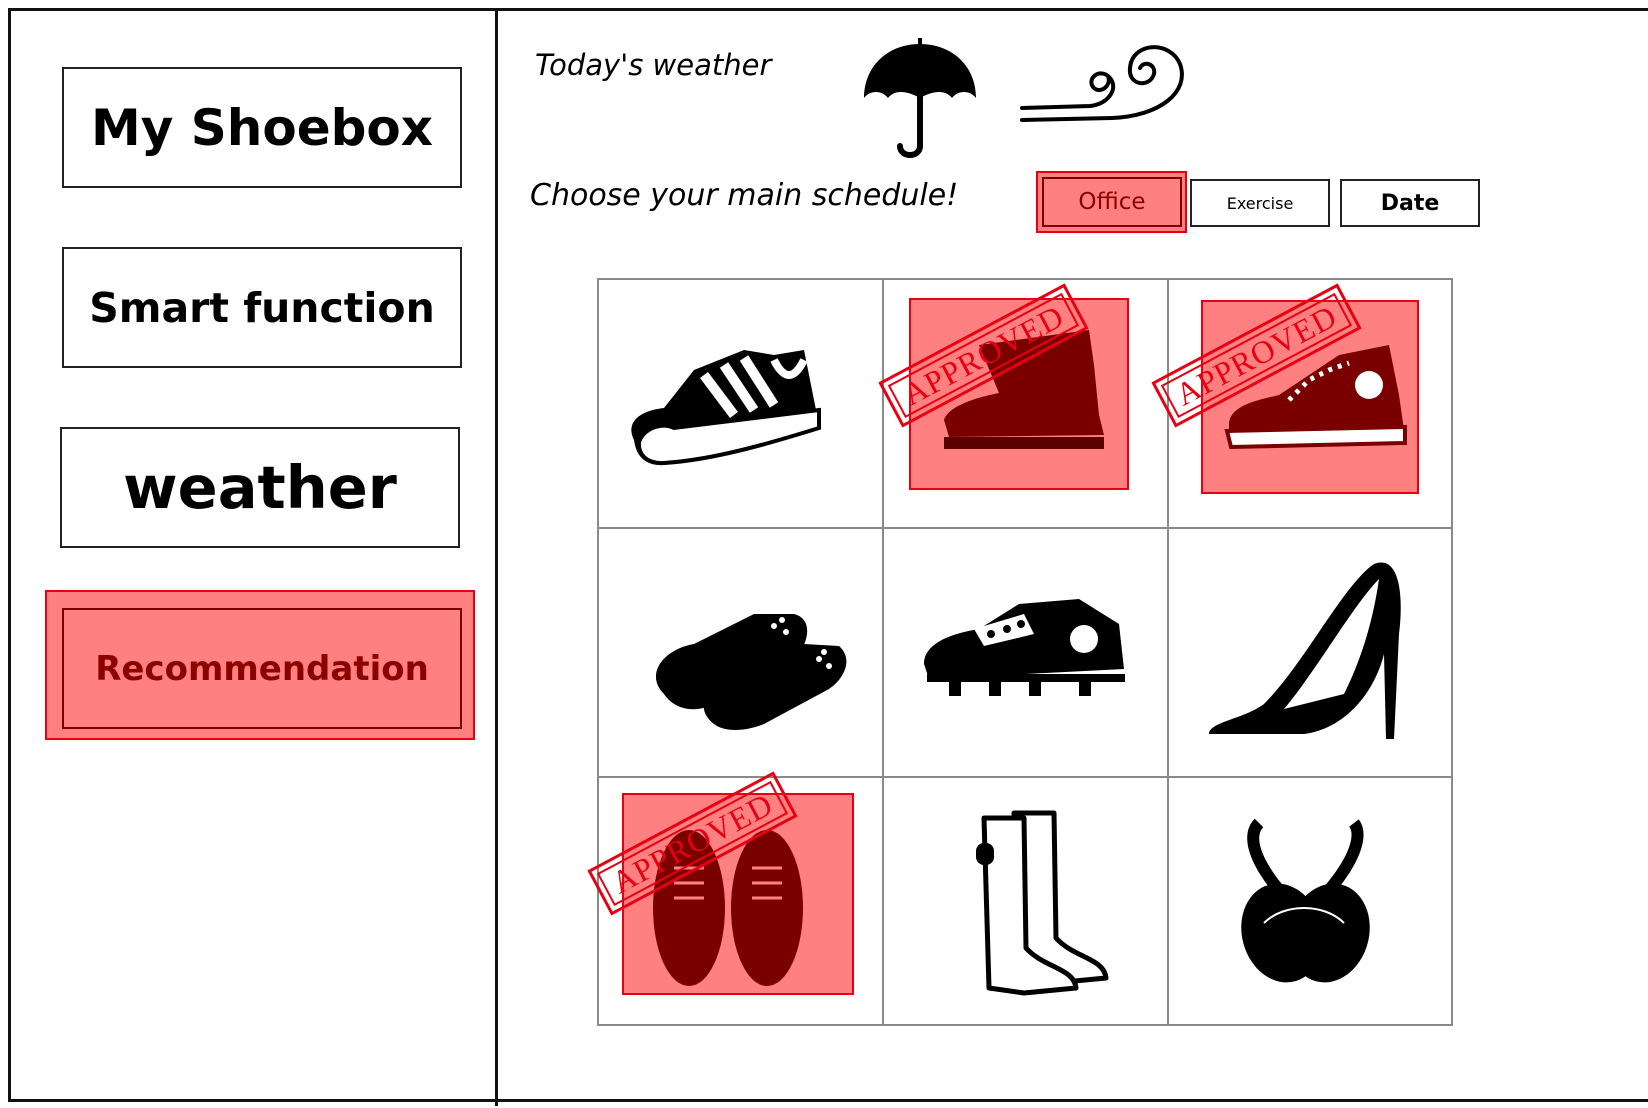  What do you see at coordinates (744, 195) in the screenshot?
I see `schedule-prompt: Choose your main schedule!` at bounding box center [744, 195].